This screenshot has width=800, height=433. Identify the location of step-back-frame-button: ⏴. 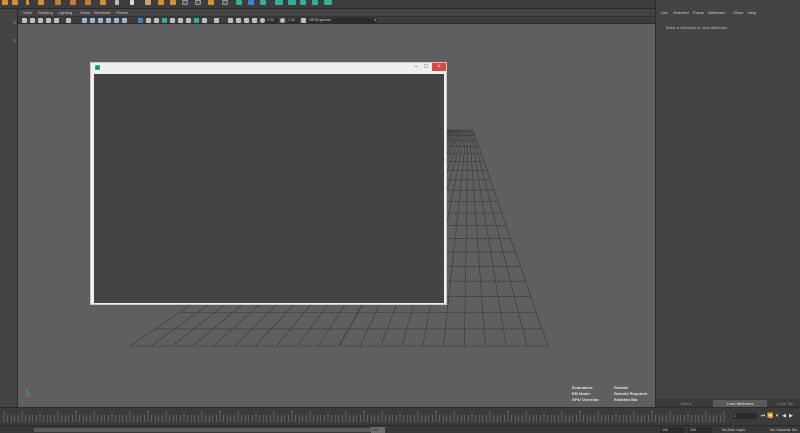
(777, 416).